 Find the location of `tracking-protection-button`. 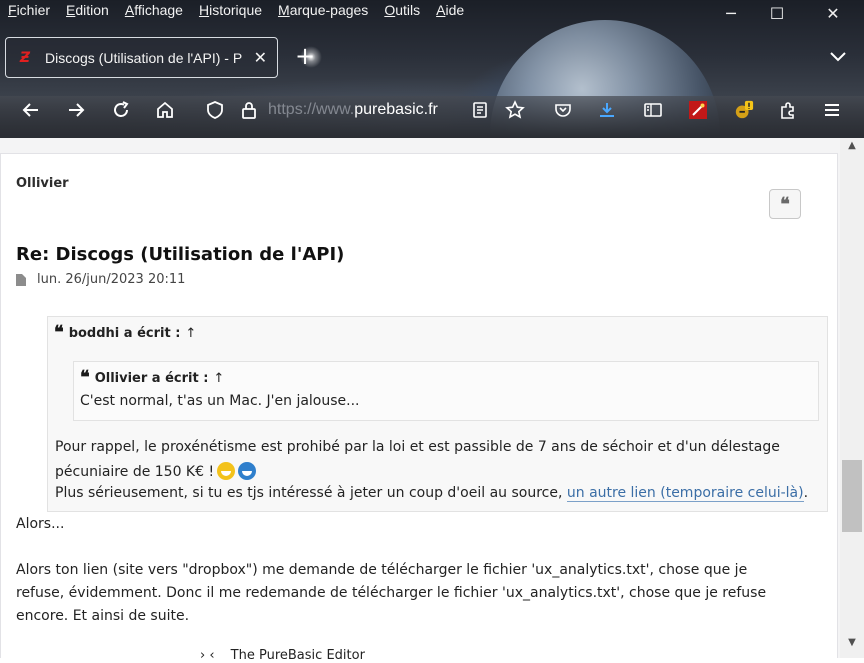

tracking-protection-button is located at coordinates (215, 110).